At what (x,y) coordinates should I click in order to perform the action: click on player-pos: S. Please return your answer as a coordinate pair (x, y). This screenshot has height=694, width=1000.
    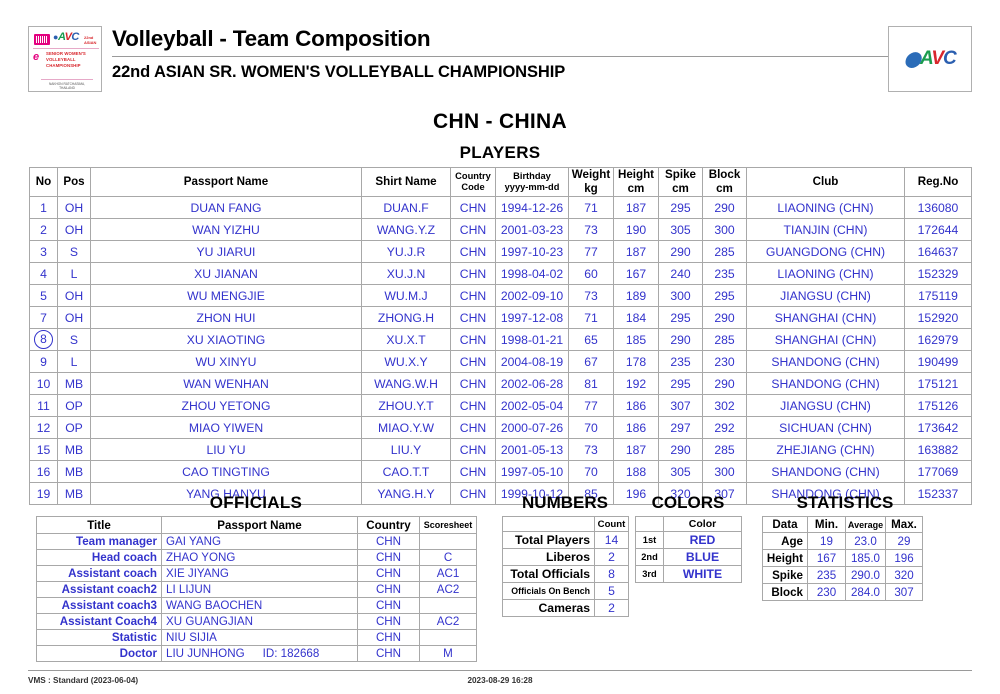
    Looking at the image, I should click on (74, 339).